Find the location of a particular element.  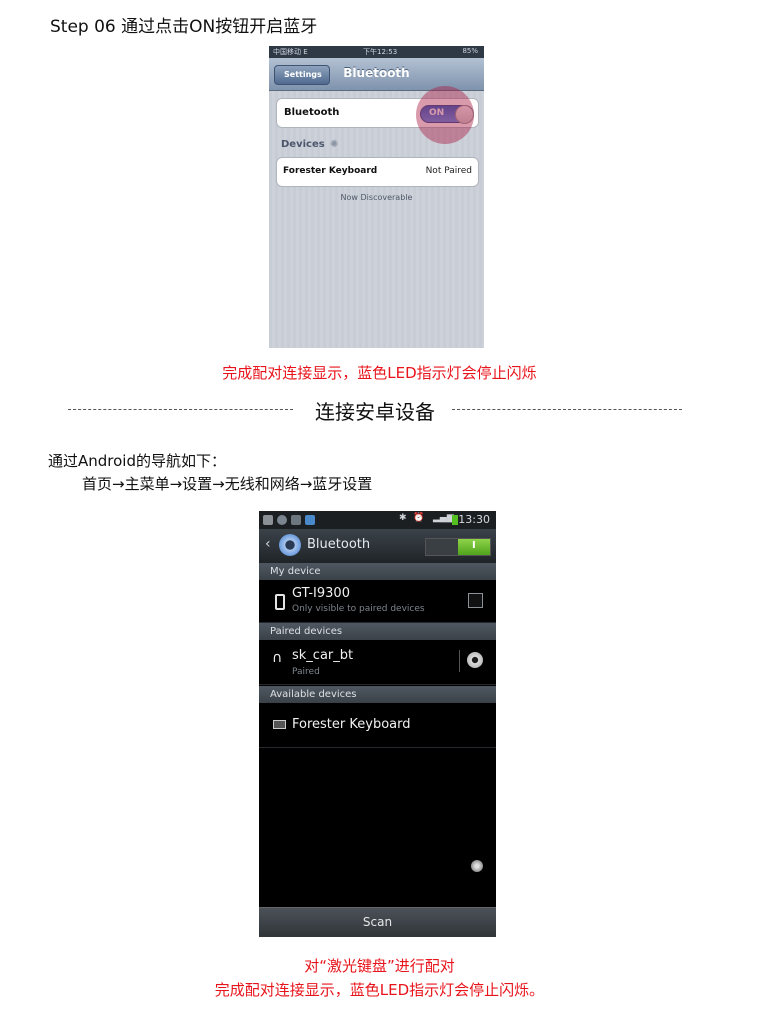

ios-page-title: Bluetooth is located at coordinates (376, 73).